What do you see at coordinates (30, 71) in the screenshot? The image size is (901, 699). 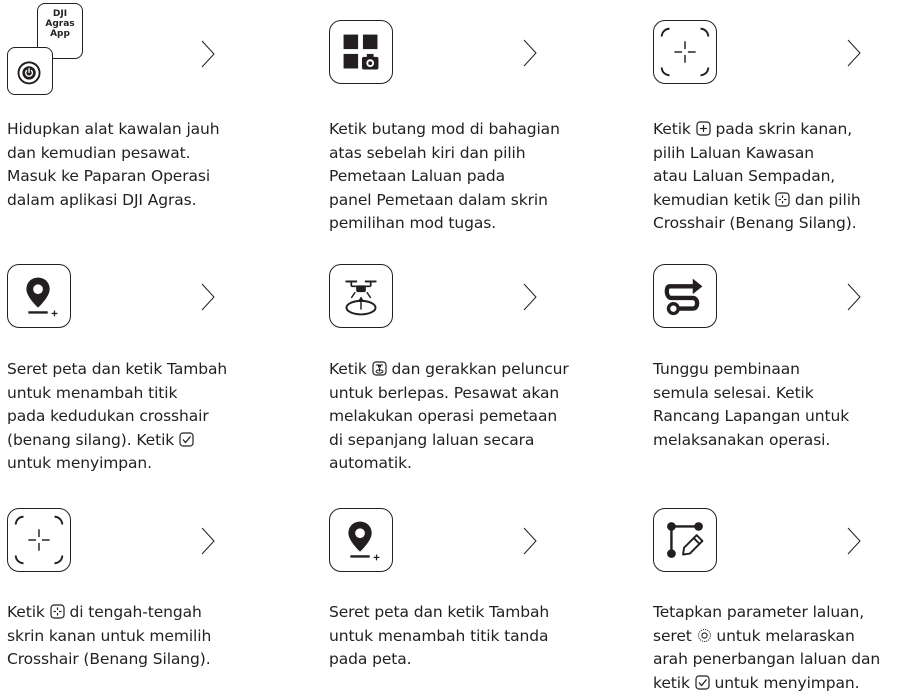 I see `remote-controller-icon` at bounding box center [30, 71].